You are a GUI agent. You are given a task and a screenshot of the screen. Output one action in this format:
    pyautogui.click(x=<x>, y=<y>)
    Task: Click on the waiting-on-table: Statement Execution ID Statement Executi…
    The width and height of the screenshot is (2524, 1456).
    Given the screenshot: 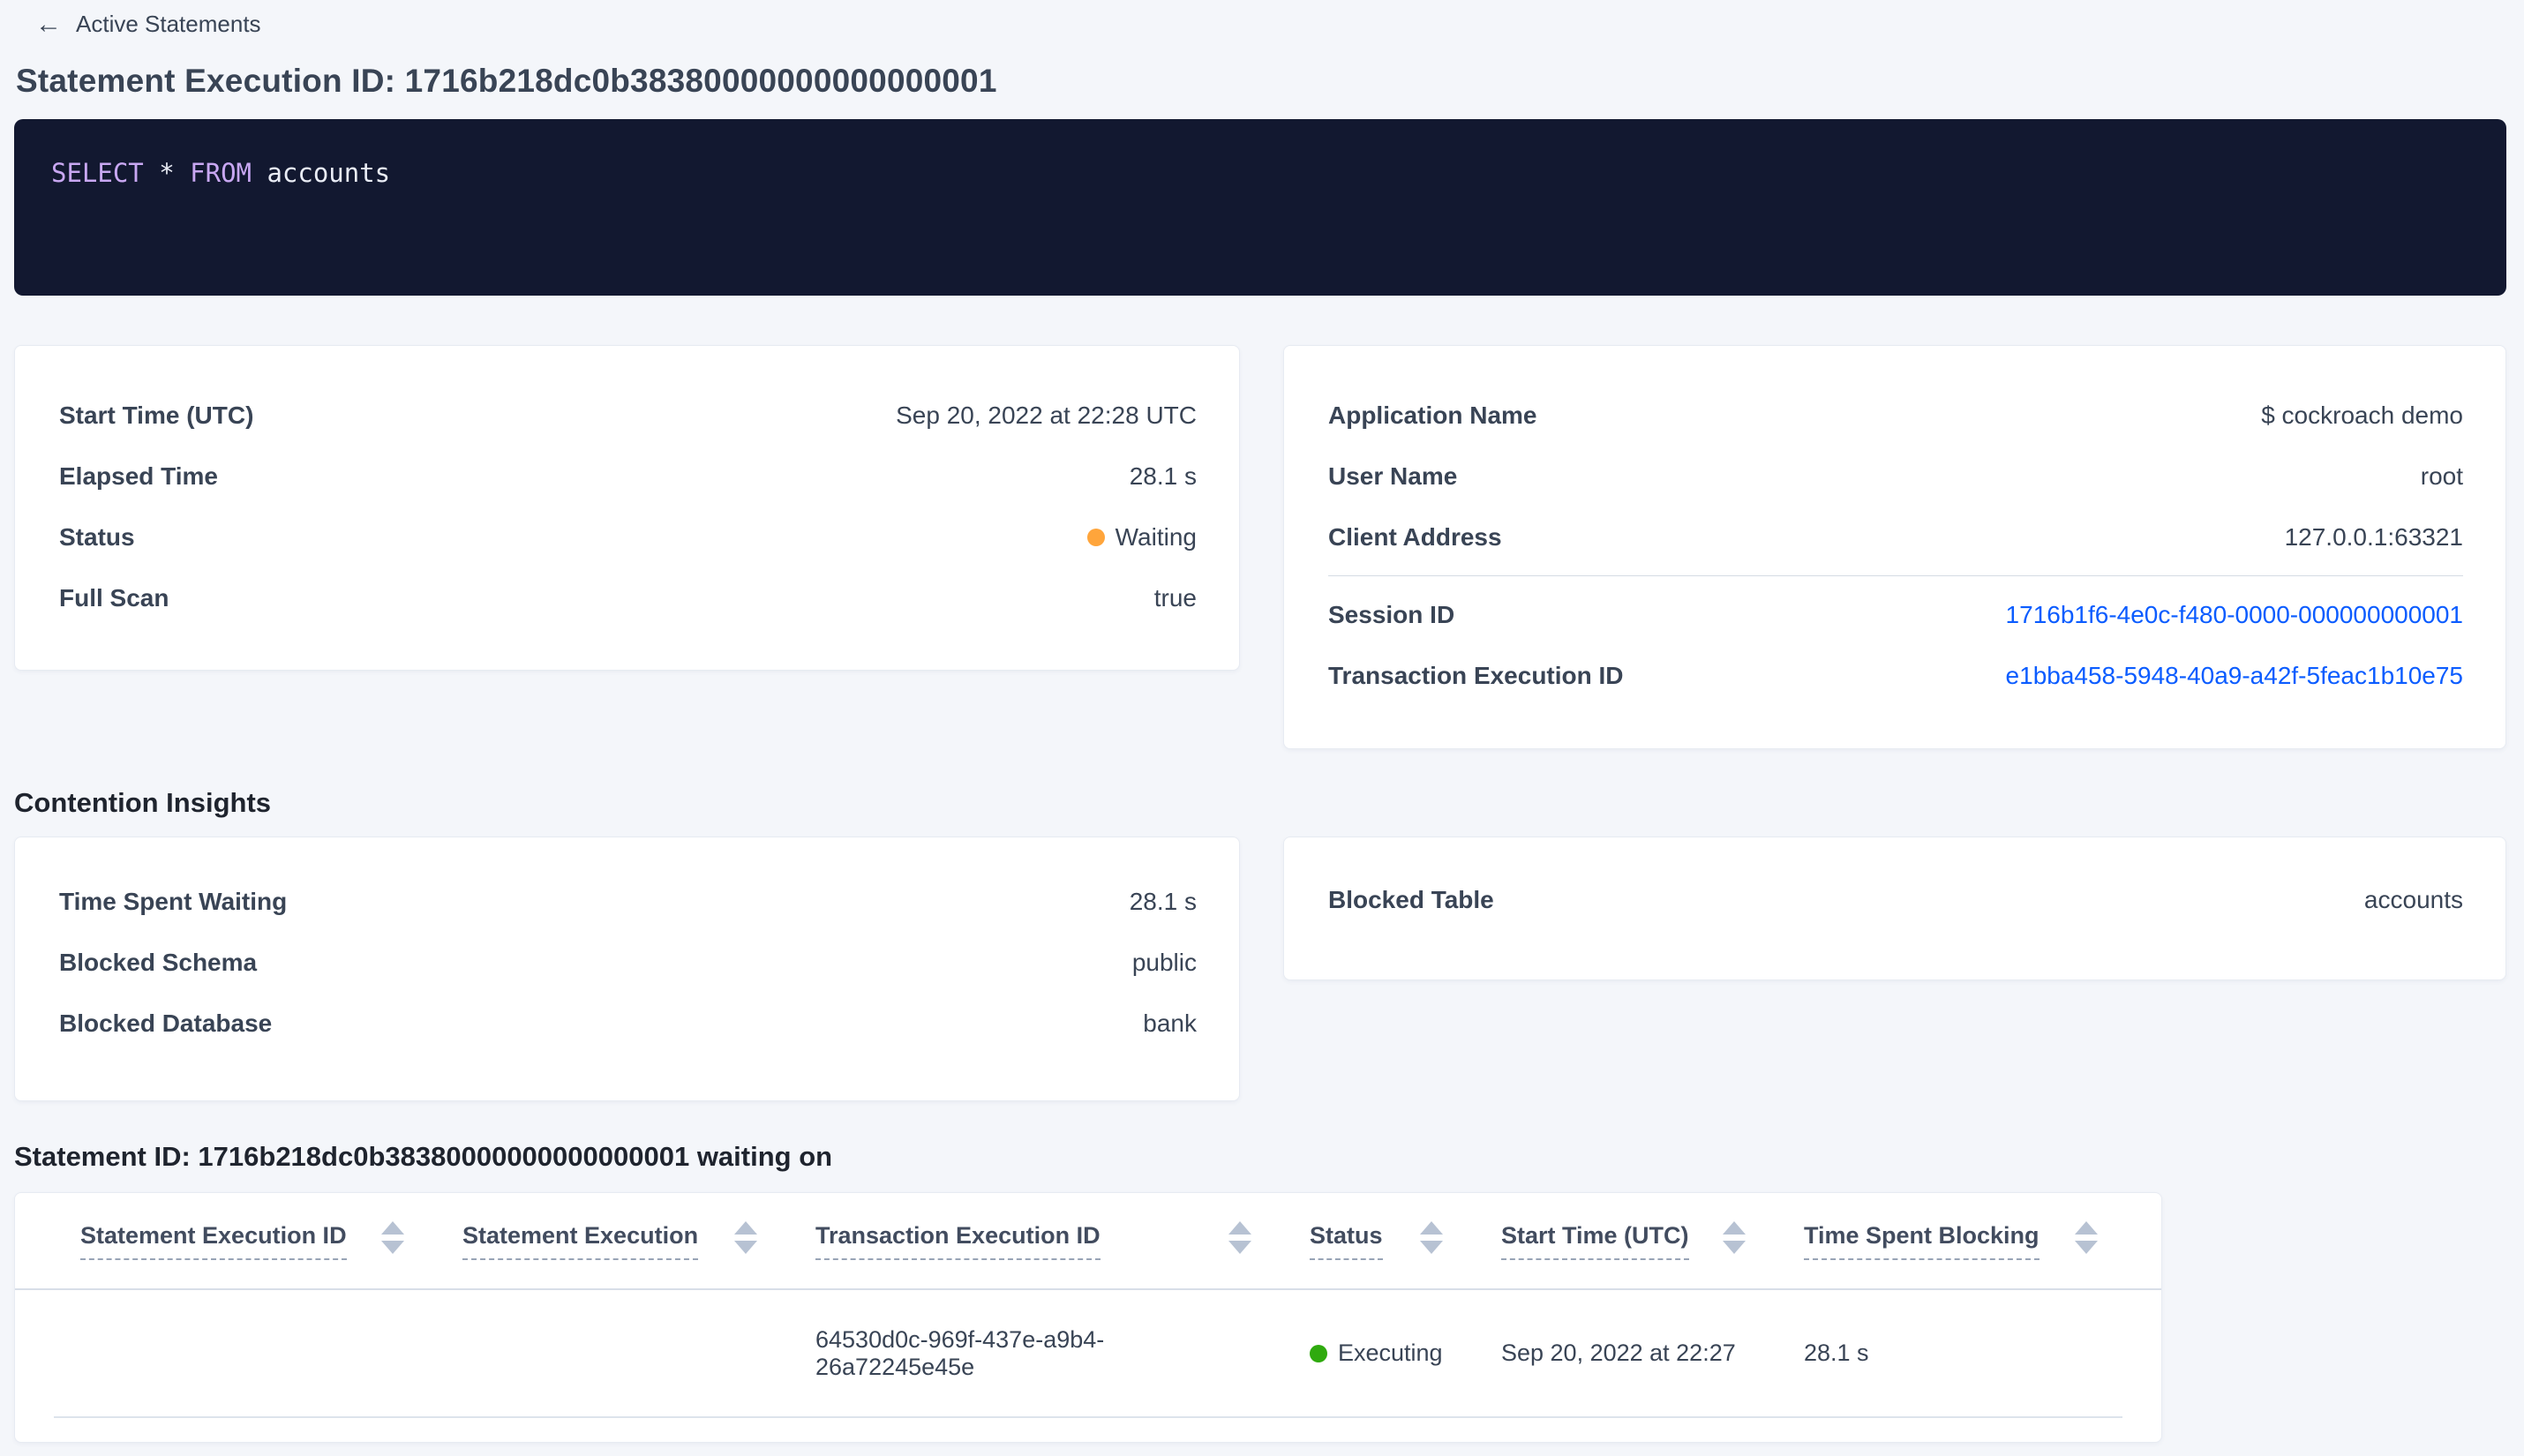 What is the action you would take?
    pyautogui.click(x=1088, y=1317)
    